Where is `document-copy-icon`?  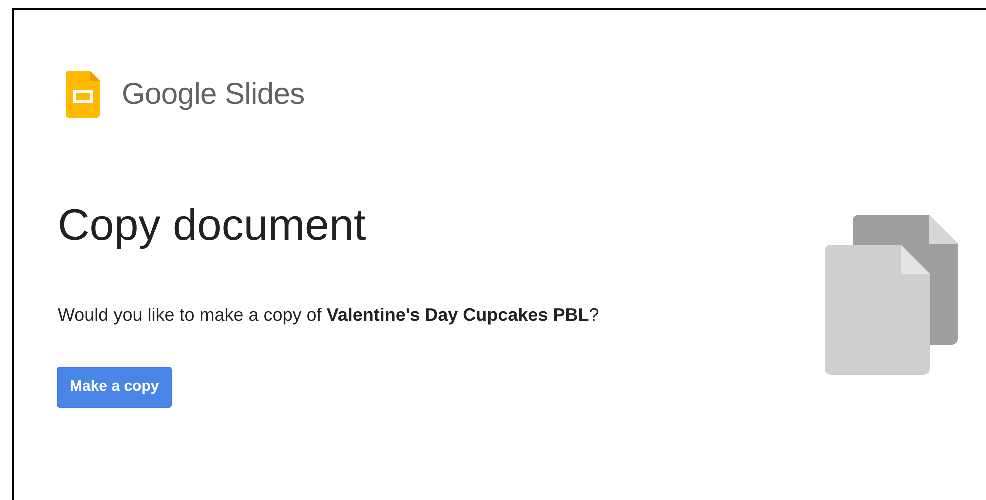
document-copy-icon is located at coordinates (891, 295).